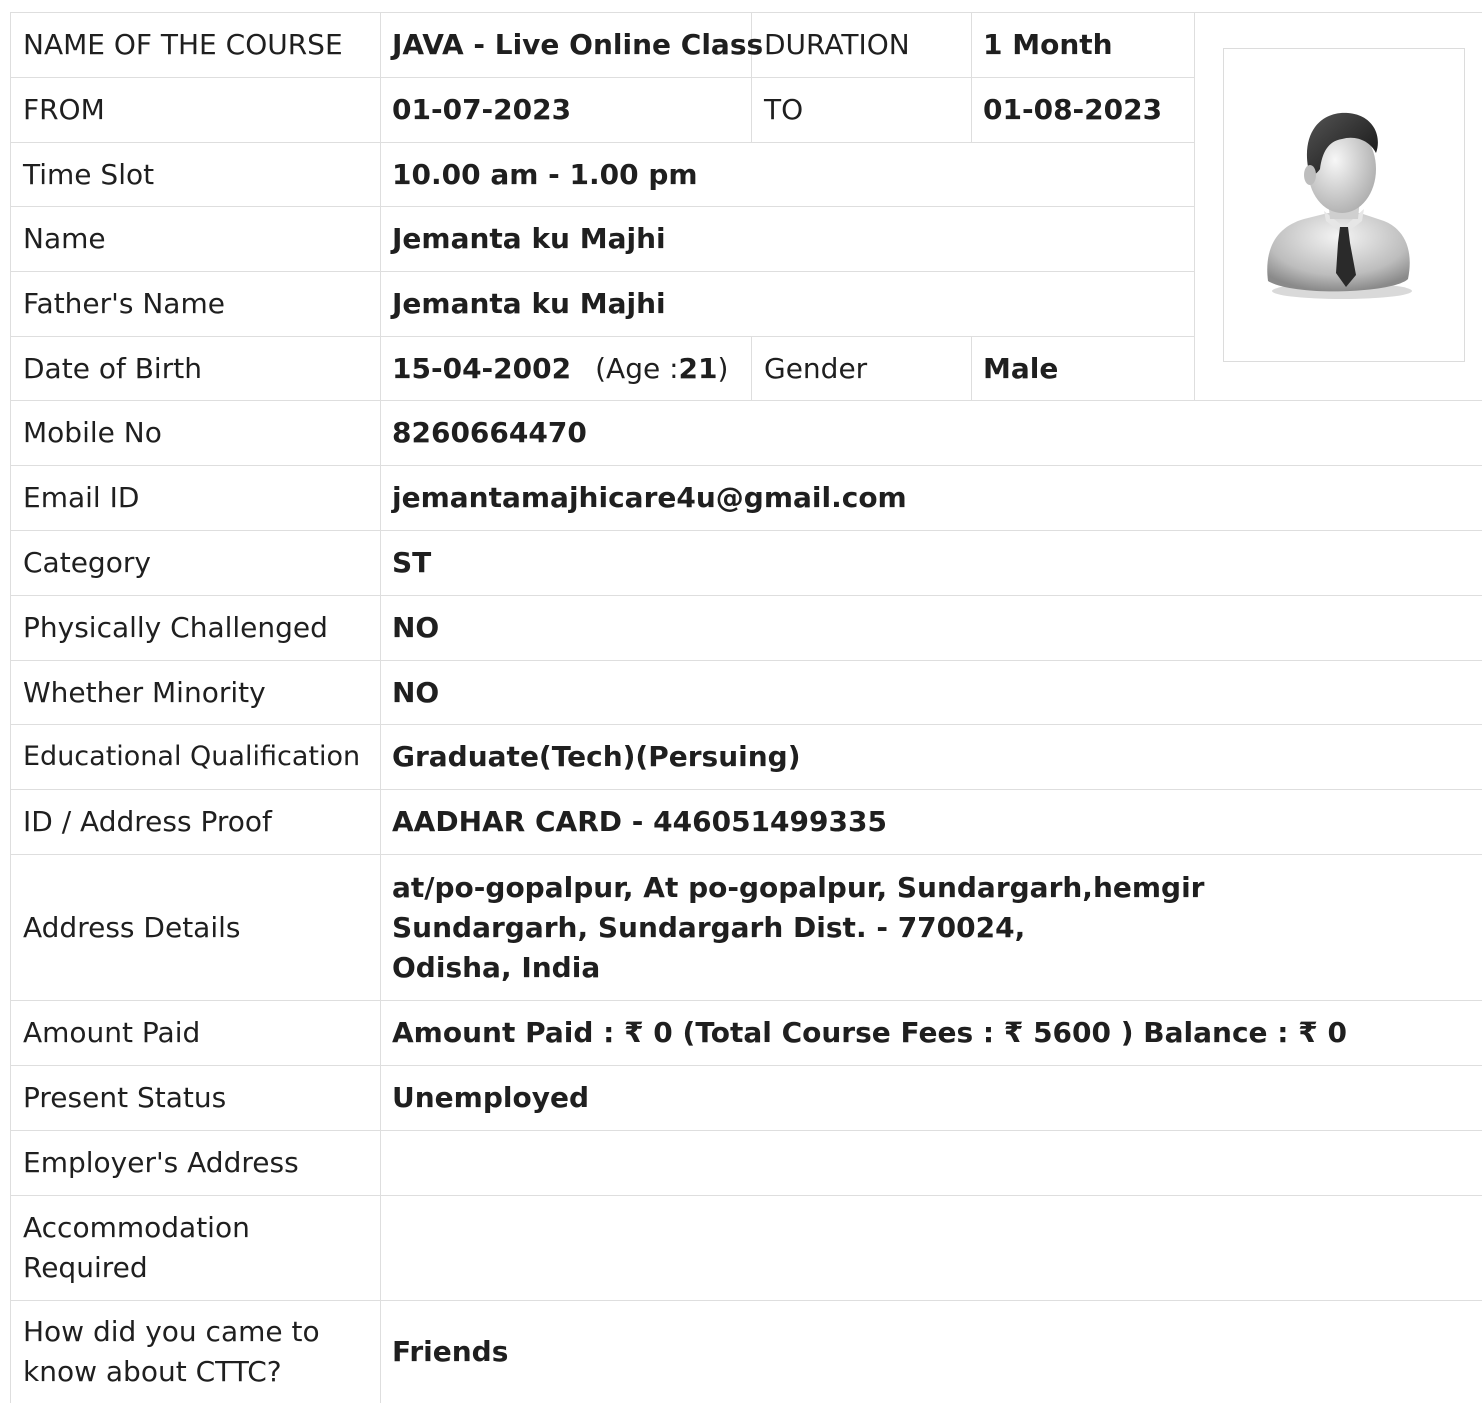  I want to click on dob-value: 15-04-2002 (Age : 21), so click(566, 369).